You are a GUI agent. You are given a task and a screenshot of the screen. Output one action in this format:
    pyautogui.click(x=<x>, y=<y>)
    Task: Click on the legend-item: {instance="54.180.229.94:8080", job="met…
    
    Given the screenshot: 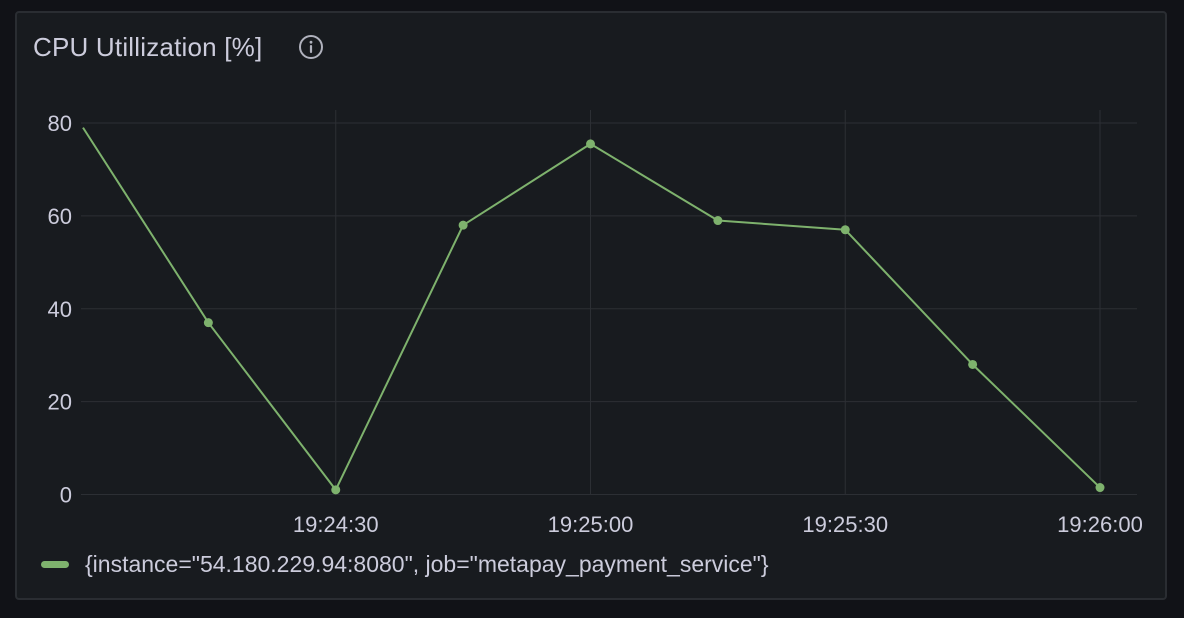 What is the action you would take?
    pyautogui.click(x=405, y=564)
    